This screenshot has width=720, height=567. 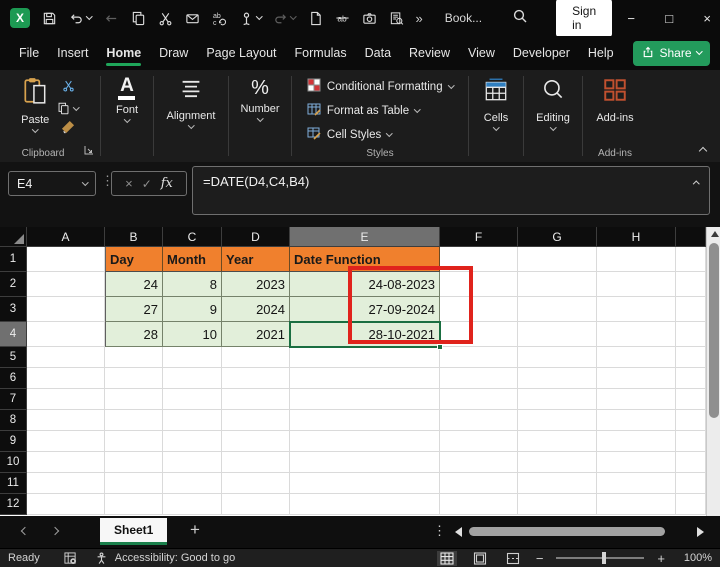 I want to click on cell-B4: 28, so click(x=134, y=334).